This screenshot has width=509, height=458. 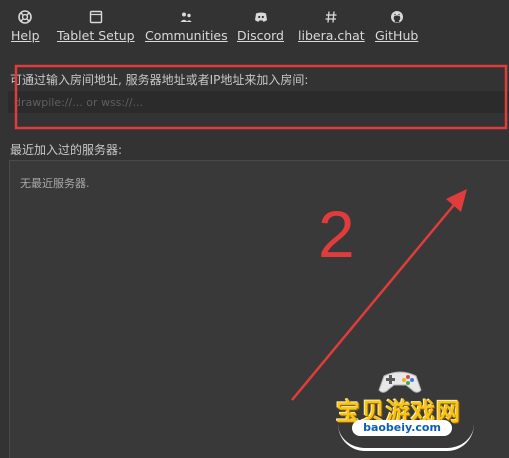 What do you see at coordinates (258, 102) in the screenshot?
I see `room-address-input` at bounding box center [258, 102].